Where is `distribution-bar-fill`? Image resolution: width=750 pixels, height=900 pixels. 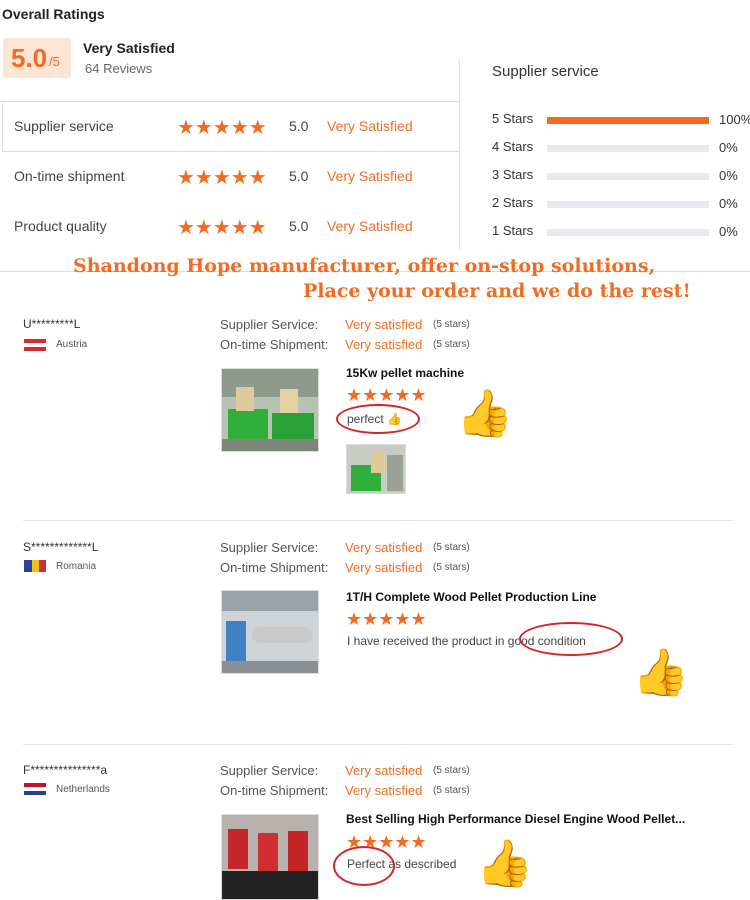
distribution-bar-fill is located at coordinates (628, 120).